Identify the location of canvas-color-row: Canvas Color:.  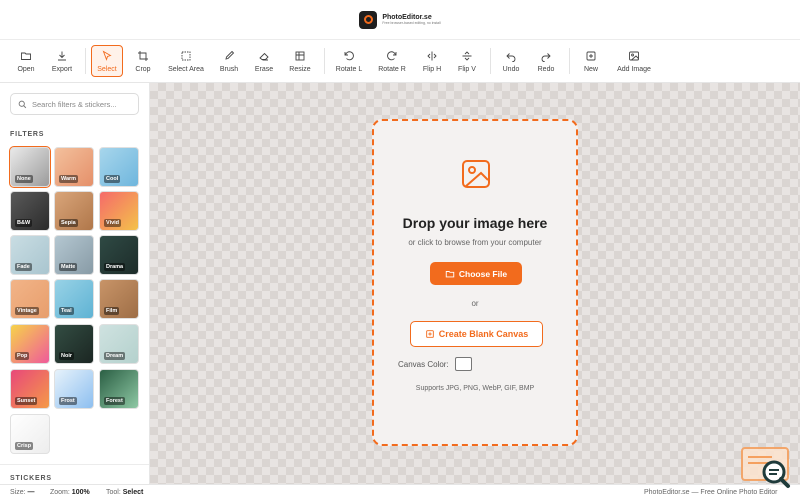
(435, 364).